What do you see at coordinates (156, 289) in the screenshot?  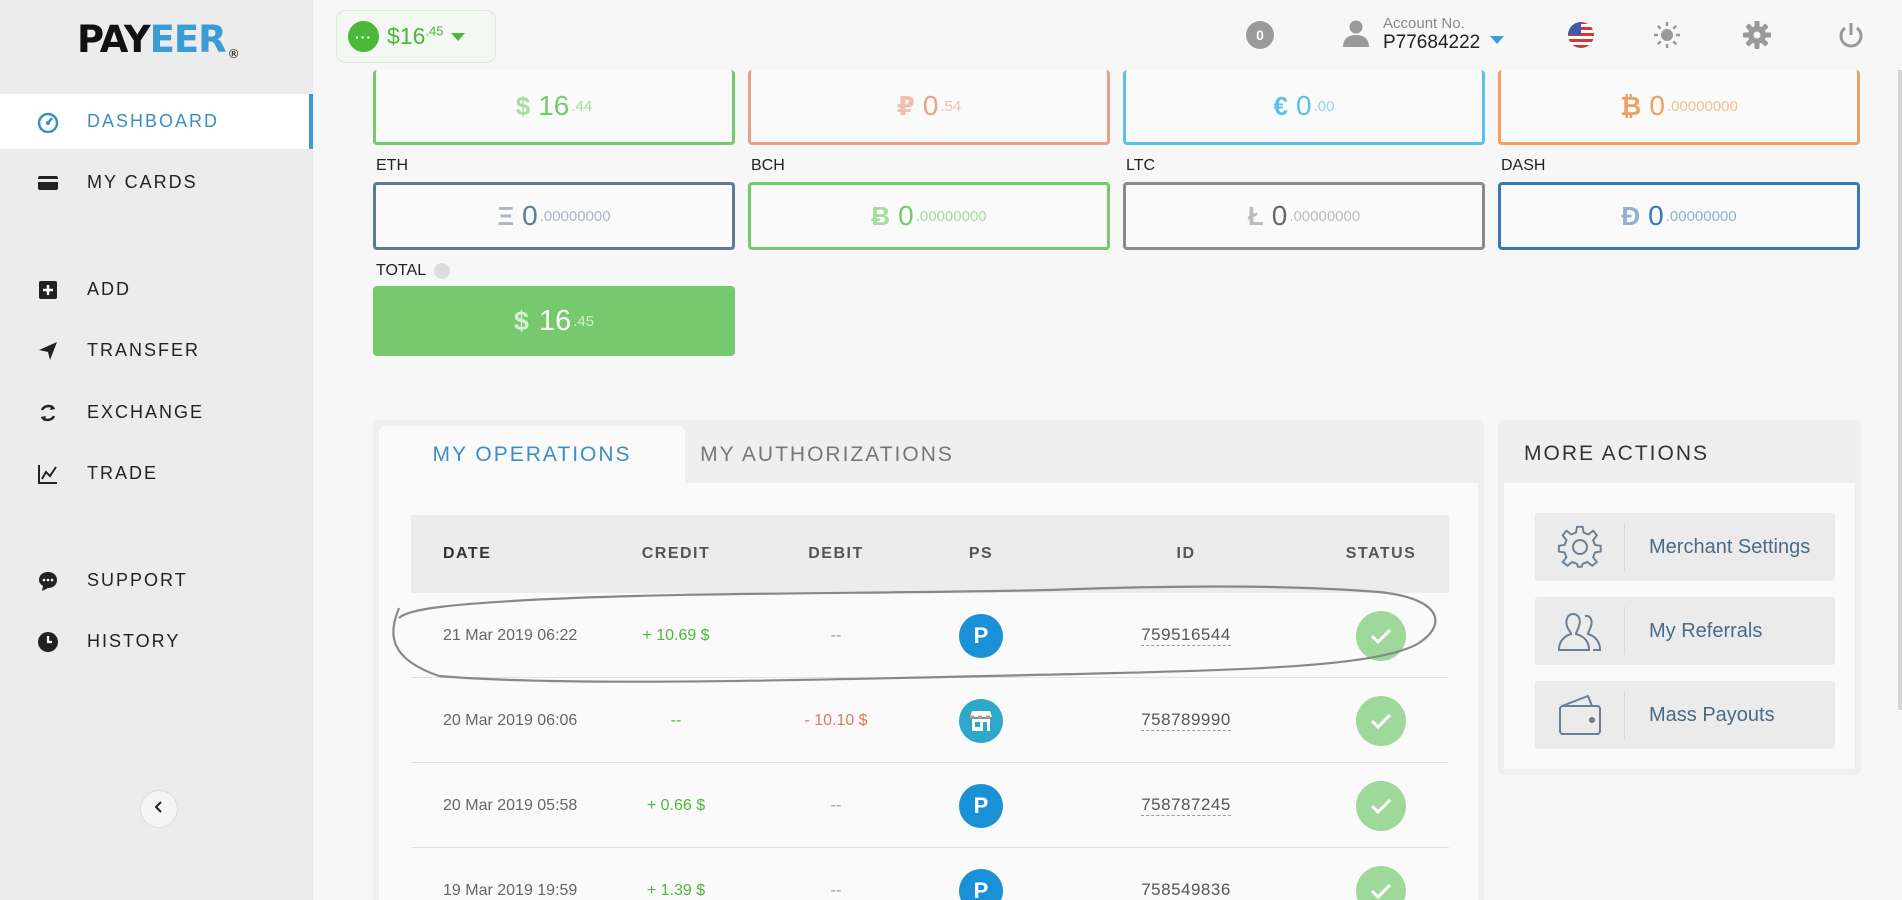 I see `sidebar-item-add: ADD` at bounding box center [156, 289].